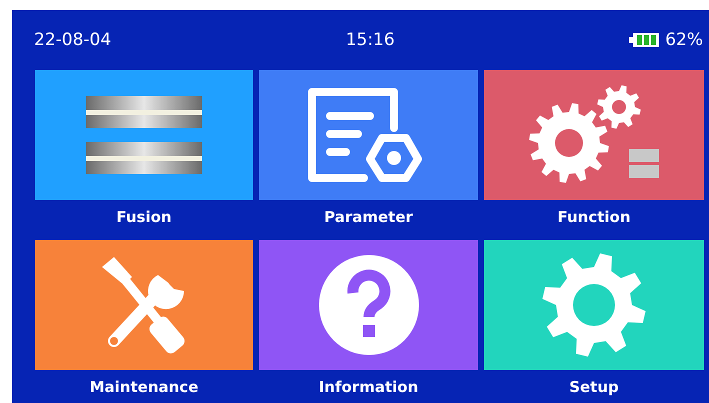  Describe the element at coordinates (370, 40) in the screenshot. I see `time-text: 15:16` at that location.